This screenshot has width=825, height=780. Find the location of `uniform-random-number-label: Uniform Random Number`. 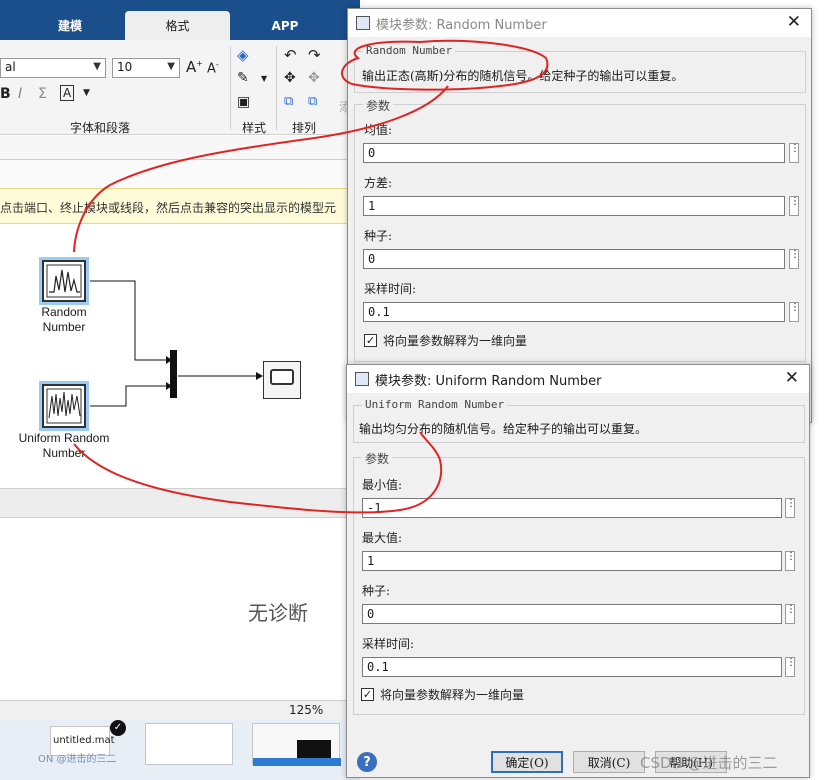

uniform-random-number-label: Uniform Random Number is located at coordinates (64, 446).